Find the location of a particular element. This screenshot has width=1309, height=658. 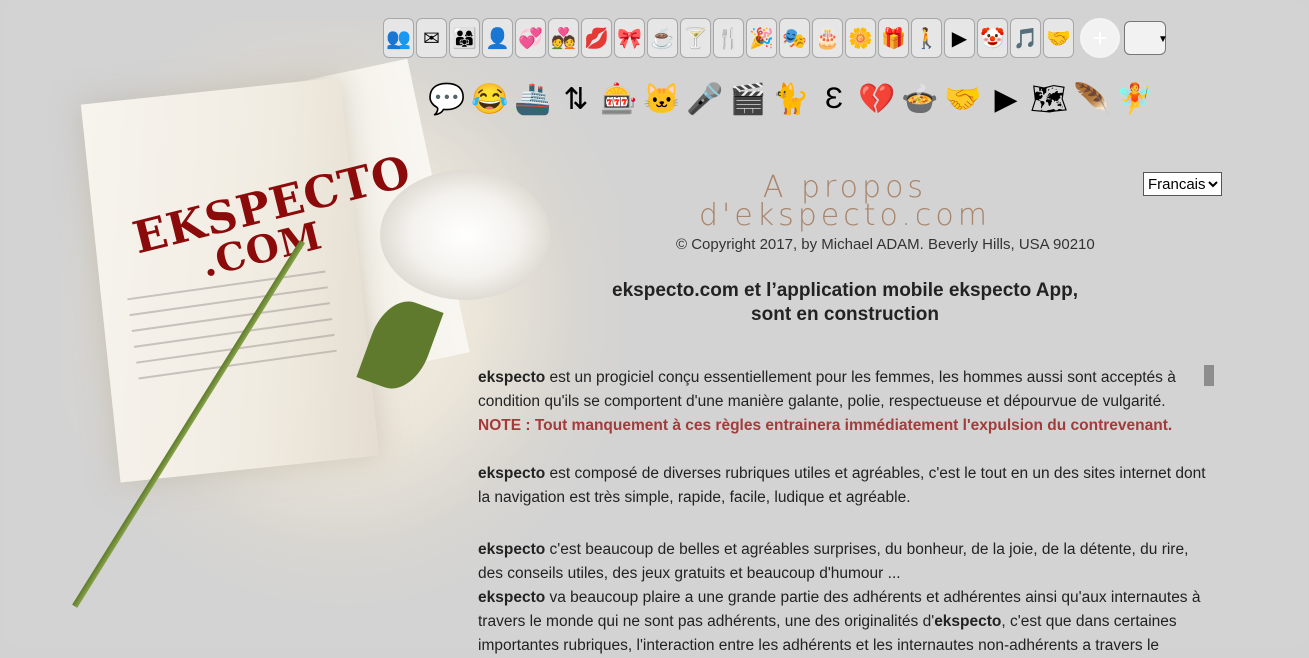

chevron-down-icon: ▼ is located at coordinates (1163, 39).